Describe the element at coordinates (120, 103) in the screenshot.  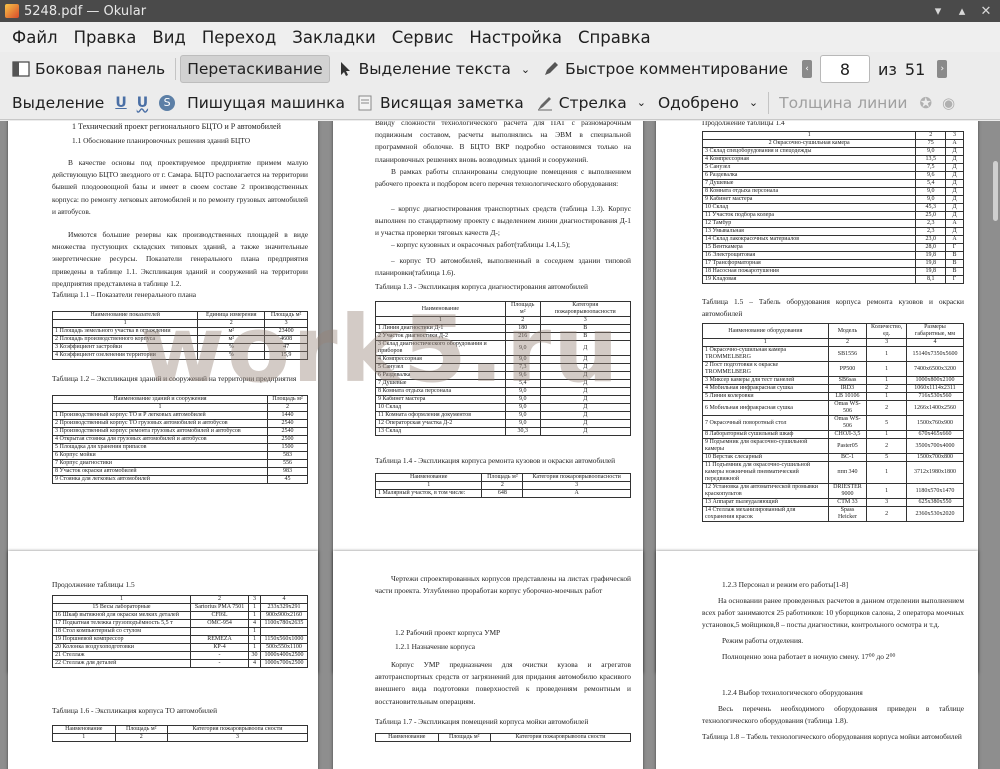
I see `underline-icon: U` at that location.